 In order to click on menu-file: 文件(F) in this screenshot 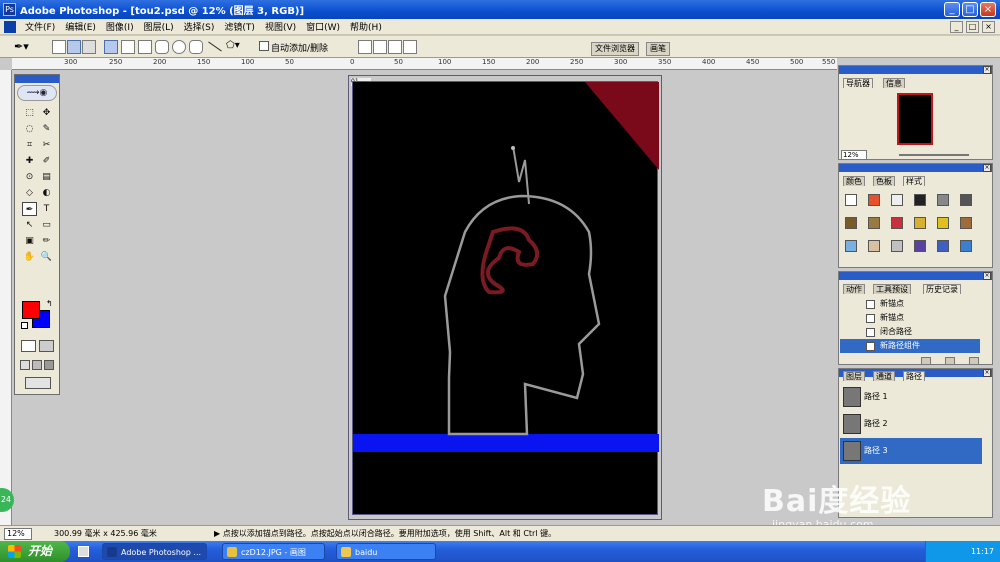, I will do `click(40, 26)`.